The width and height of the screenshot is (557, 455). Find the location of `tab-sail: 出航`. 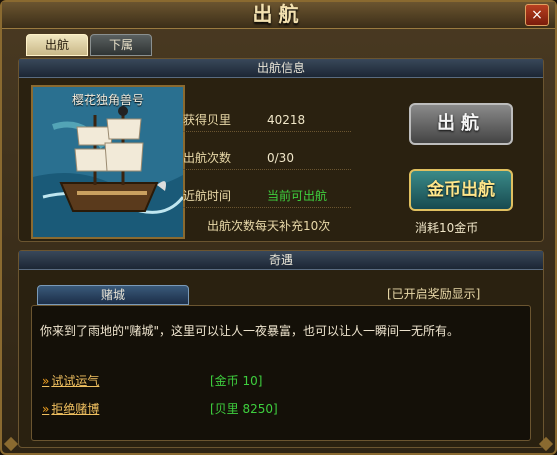

tab-sail: 出航 is located at coordinates (57, 45).